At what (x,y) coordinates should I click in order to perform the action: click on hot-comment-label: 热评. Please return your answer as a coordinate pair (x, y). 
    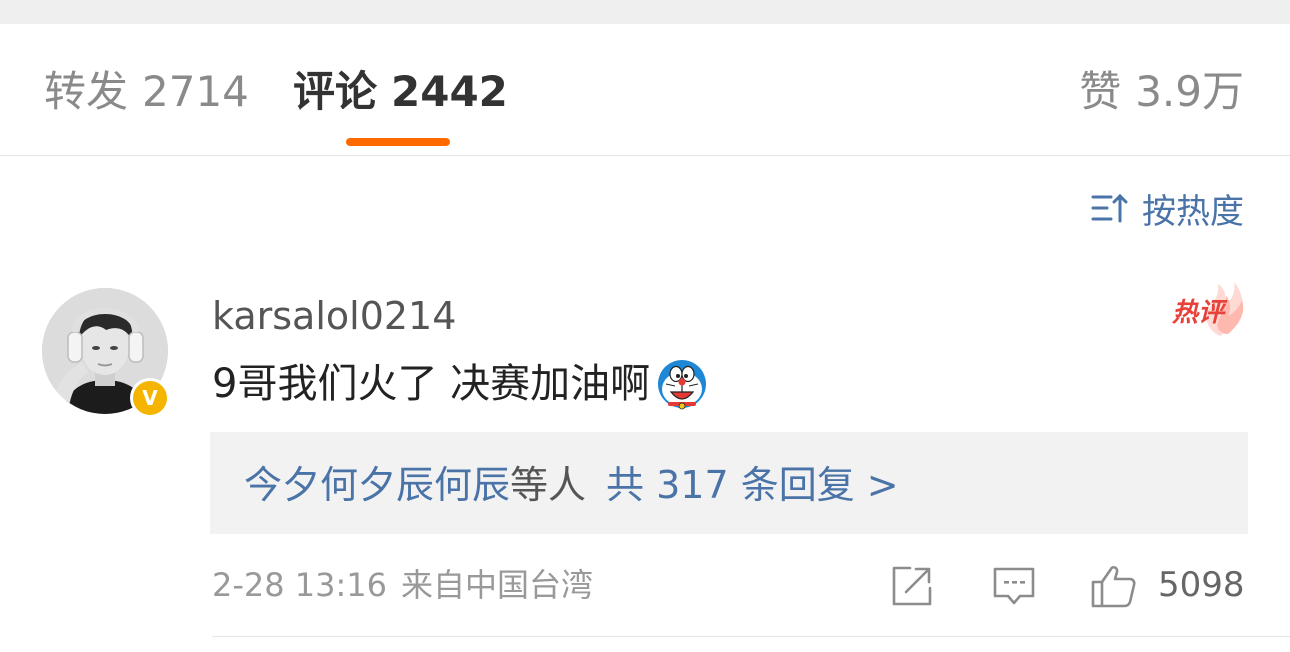
    Looking at the image, I should click on (1198, 313).